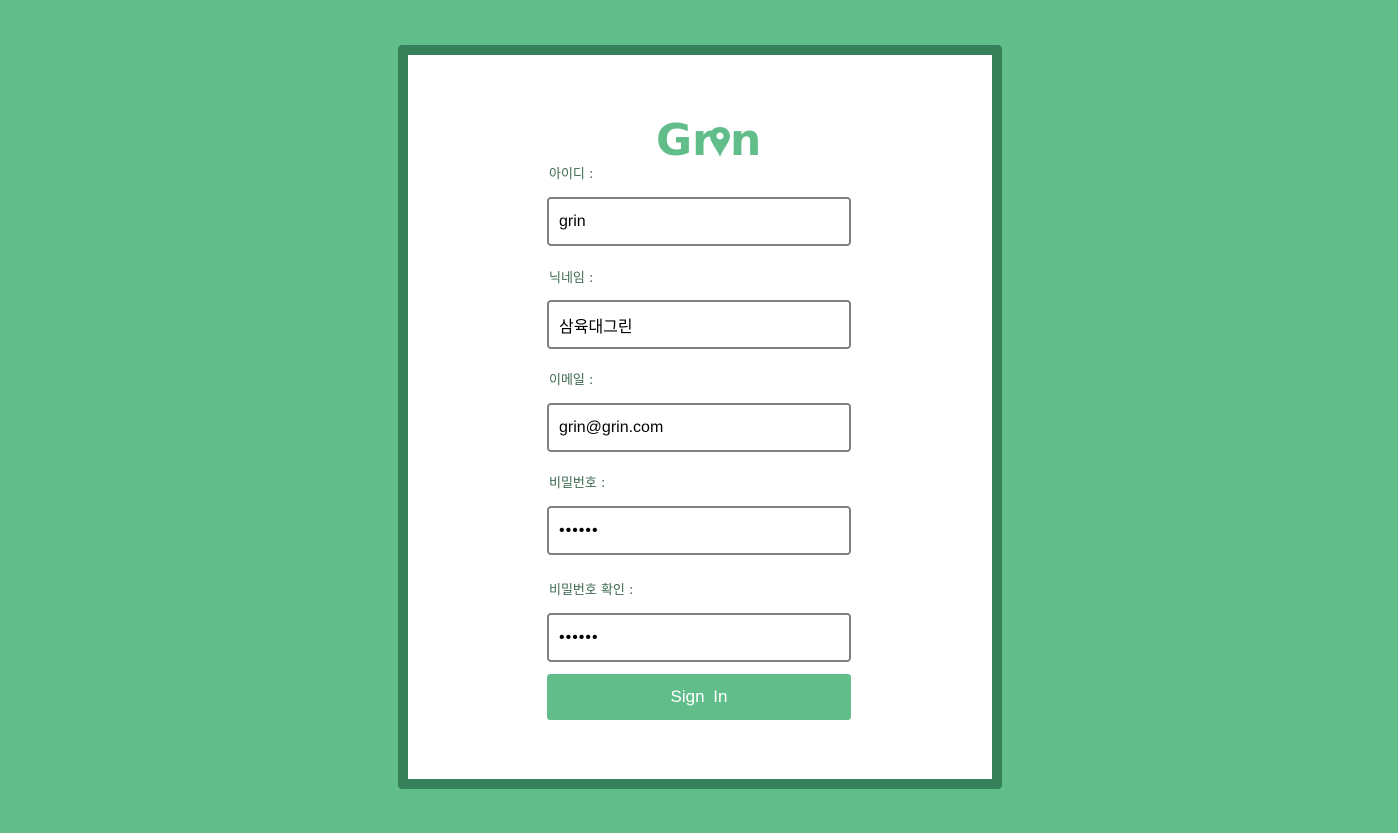 The height and width of the screenshot is (833, 1398). I want to click on password-confirm-label: 비밀번호 확인 :, so click(591, 590).